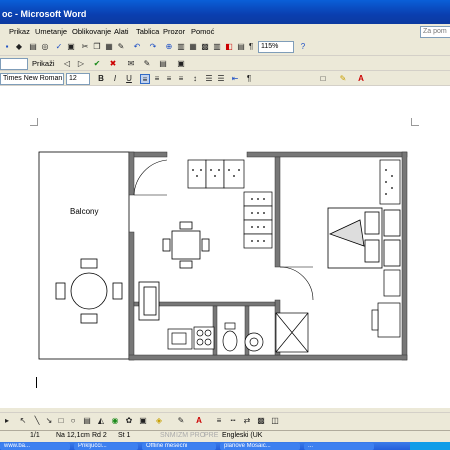 Image resolution: width=450 pixels, height=450 pixels. Describe the element at coordinates (113, 64) in the screenshot. I see `reject-change-icon: ✖` at that location.